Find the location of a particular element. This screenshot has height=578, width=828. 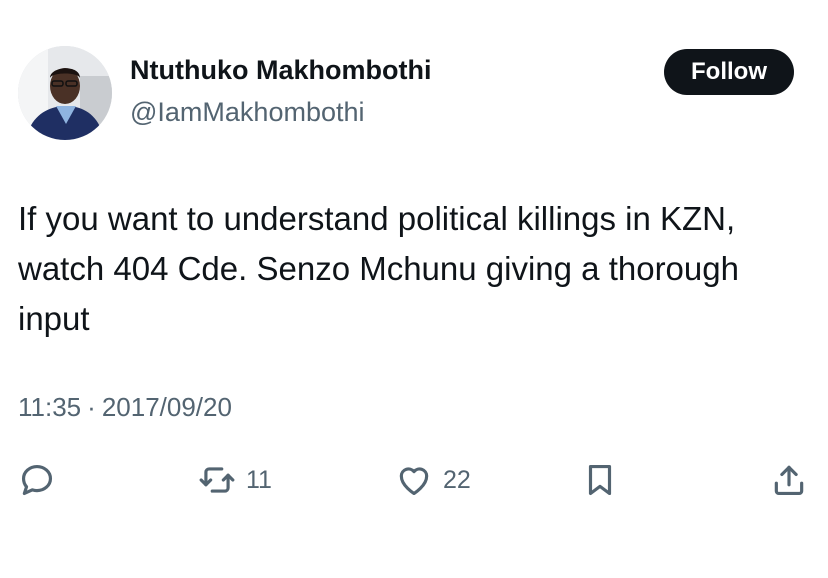

user-handle: @IamMakhombothi is located at coordinates (247, 112).